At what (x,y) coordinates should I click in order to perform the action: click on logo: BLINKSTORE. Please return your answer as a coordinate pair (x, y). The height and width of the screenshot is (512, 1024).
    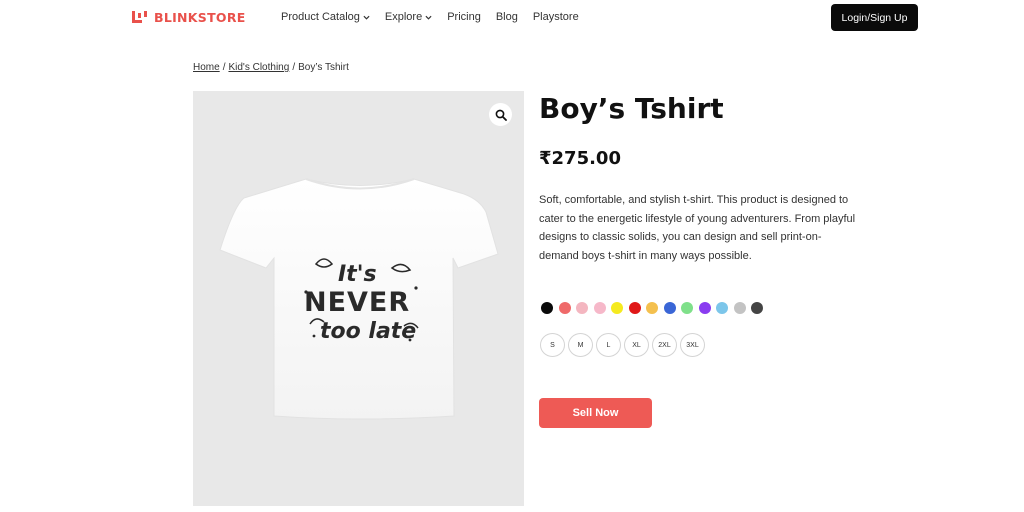
    Looking at the image, I should click on (189, 17).